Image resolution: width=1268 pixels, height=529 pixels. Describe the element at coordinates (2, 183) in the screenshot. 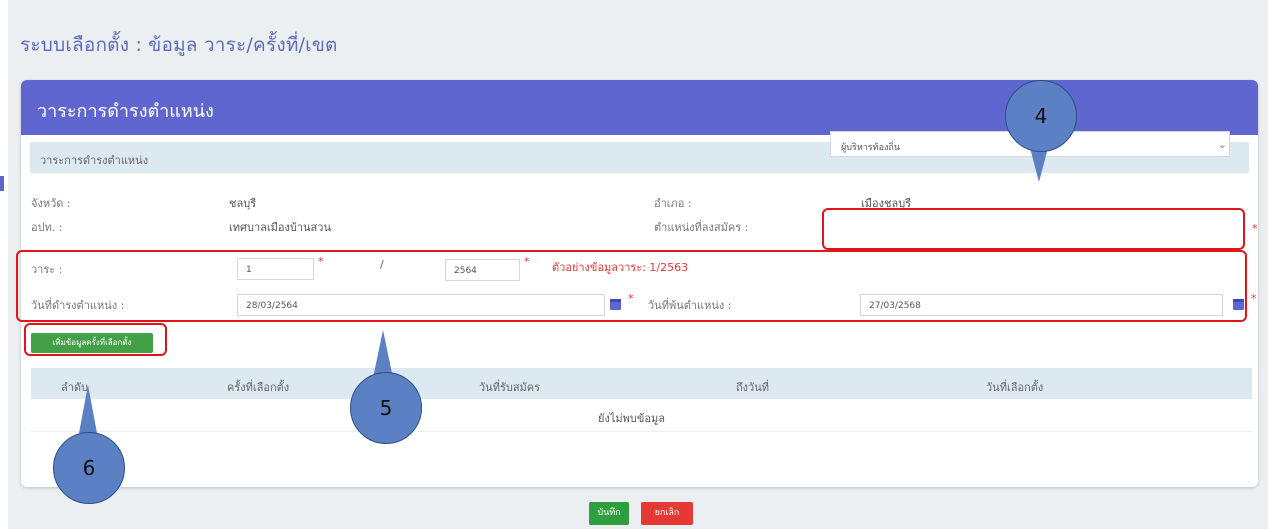

I see `sidebar-marker` at that location.